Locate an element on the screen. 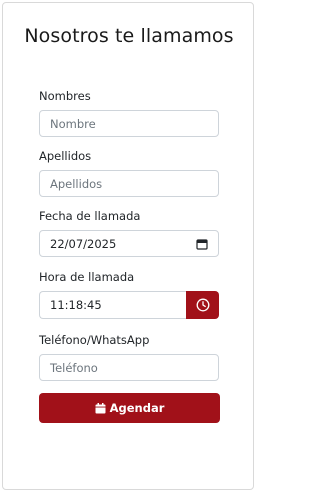  hora-input: 11:18:45 is located at coordinates (112, 305).